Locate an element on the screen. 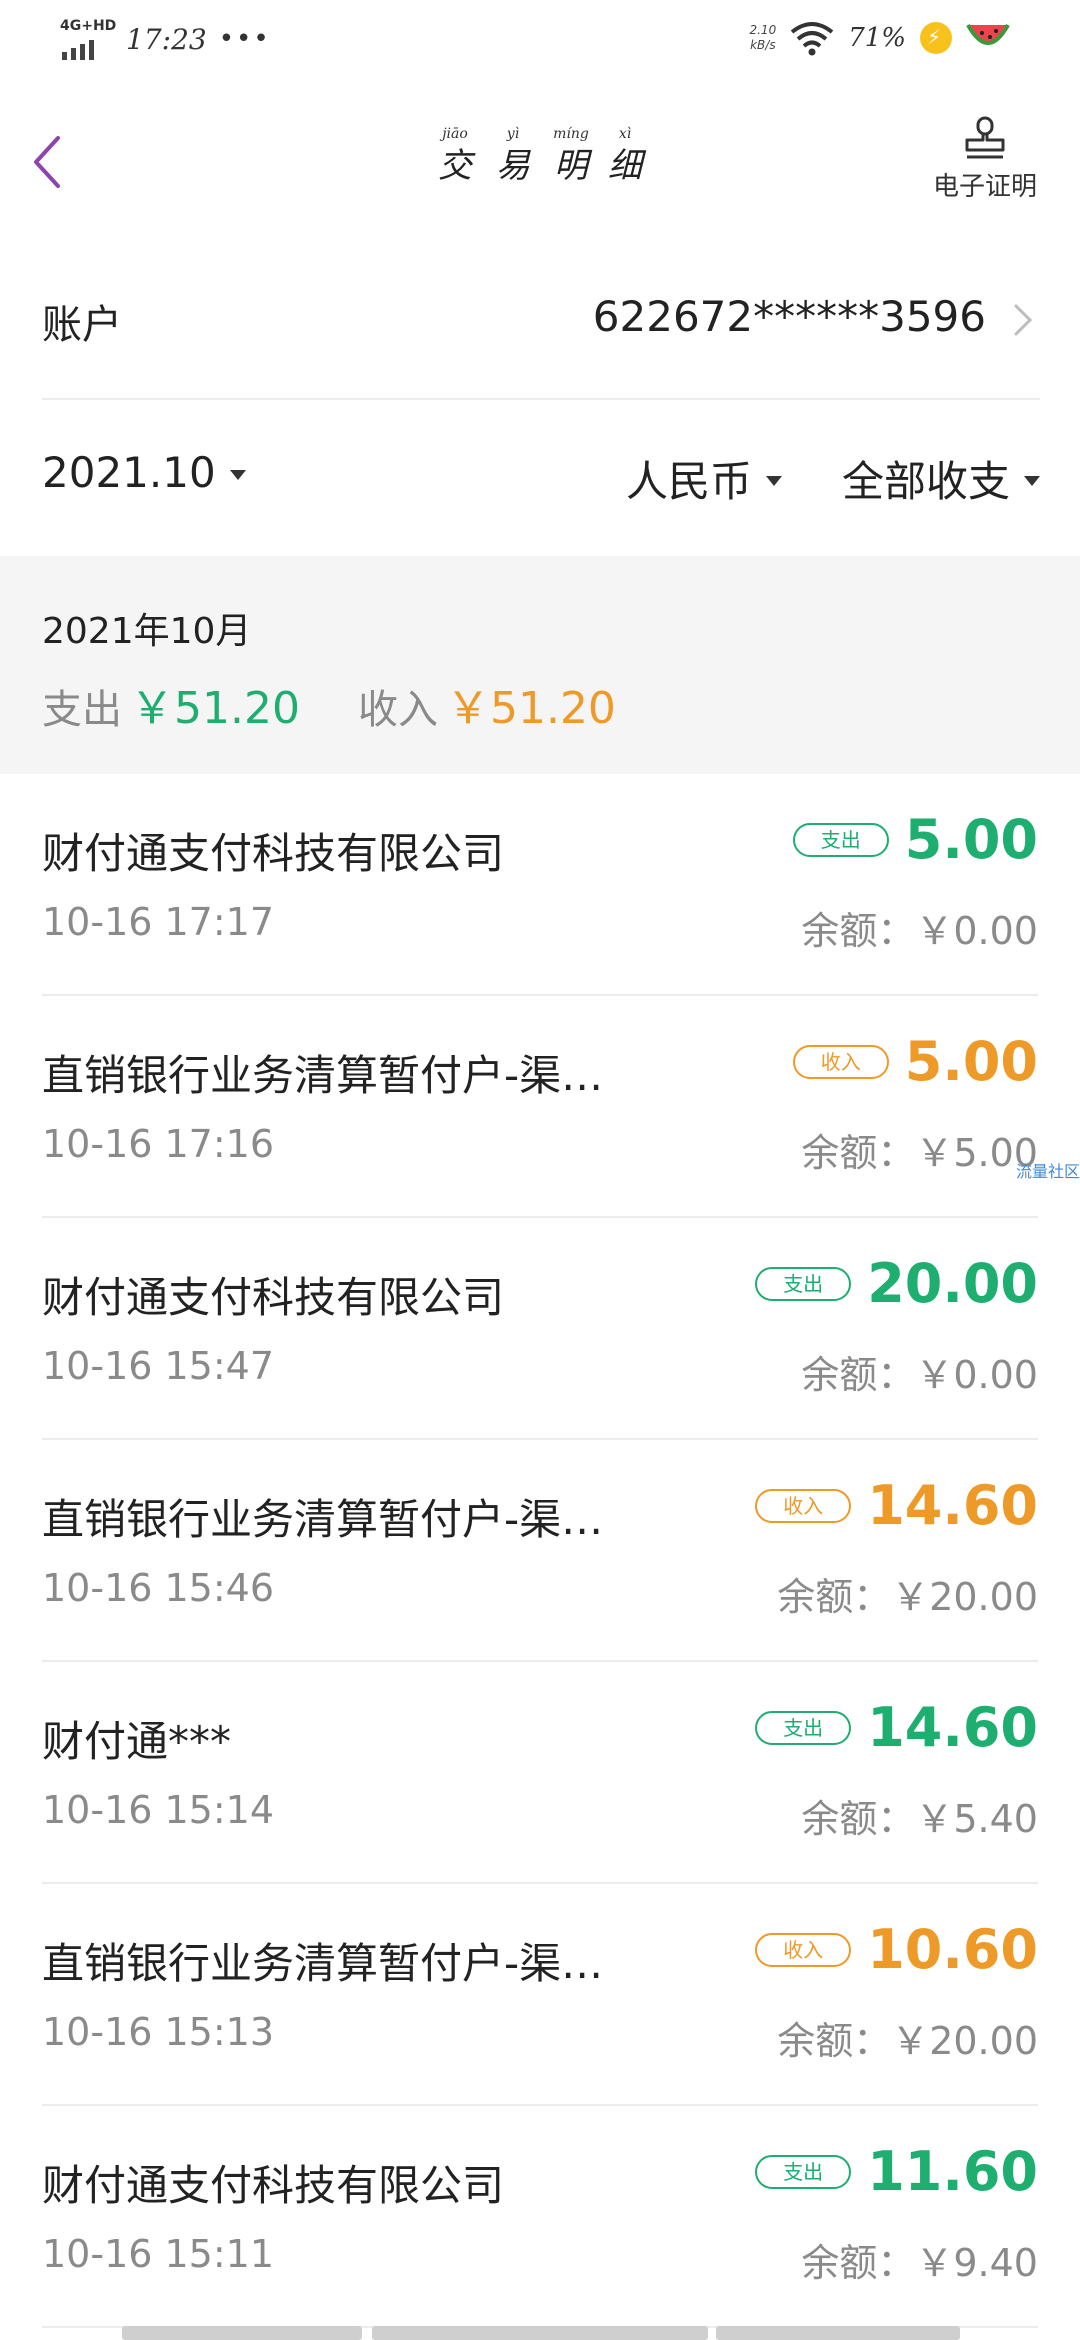 The width and height of the screenshot is (1080, 2340). title-char: jiāo 交 is located at coordinates (455, 156).